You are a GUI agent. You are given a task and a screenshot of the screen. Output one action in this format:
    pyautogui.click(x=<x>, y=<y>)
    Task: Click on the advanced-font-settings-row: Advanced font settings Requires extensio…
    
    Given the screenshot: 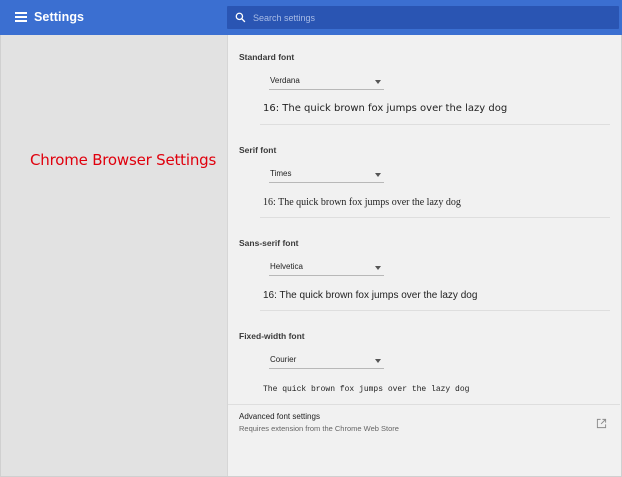 What is the action you would take?
    pyautogui.click(x=424, y=423)
    